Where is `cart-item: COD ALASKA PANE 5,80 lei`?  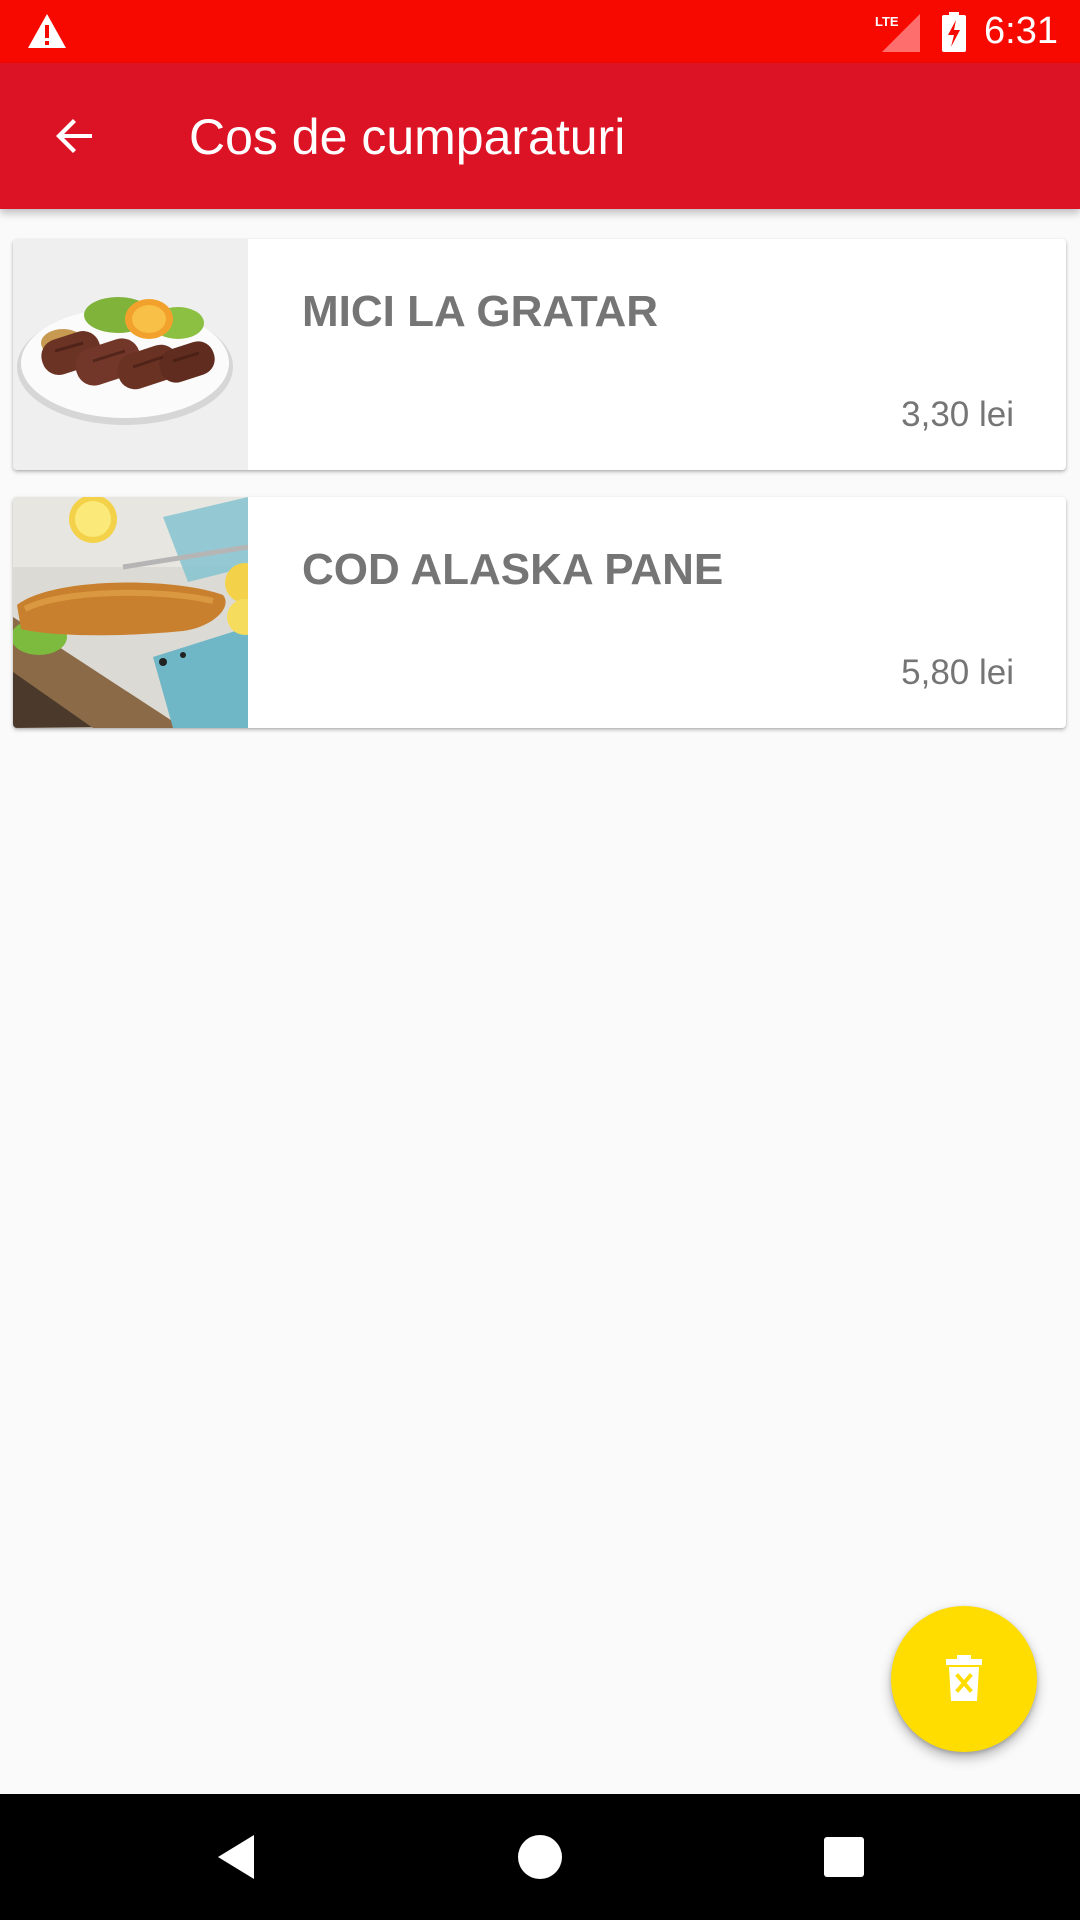
cart-item: COD ALASKA PANE 5,80 lei is located at coordinates (539, 612).